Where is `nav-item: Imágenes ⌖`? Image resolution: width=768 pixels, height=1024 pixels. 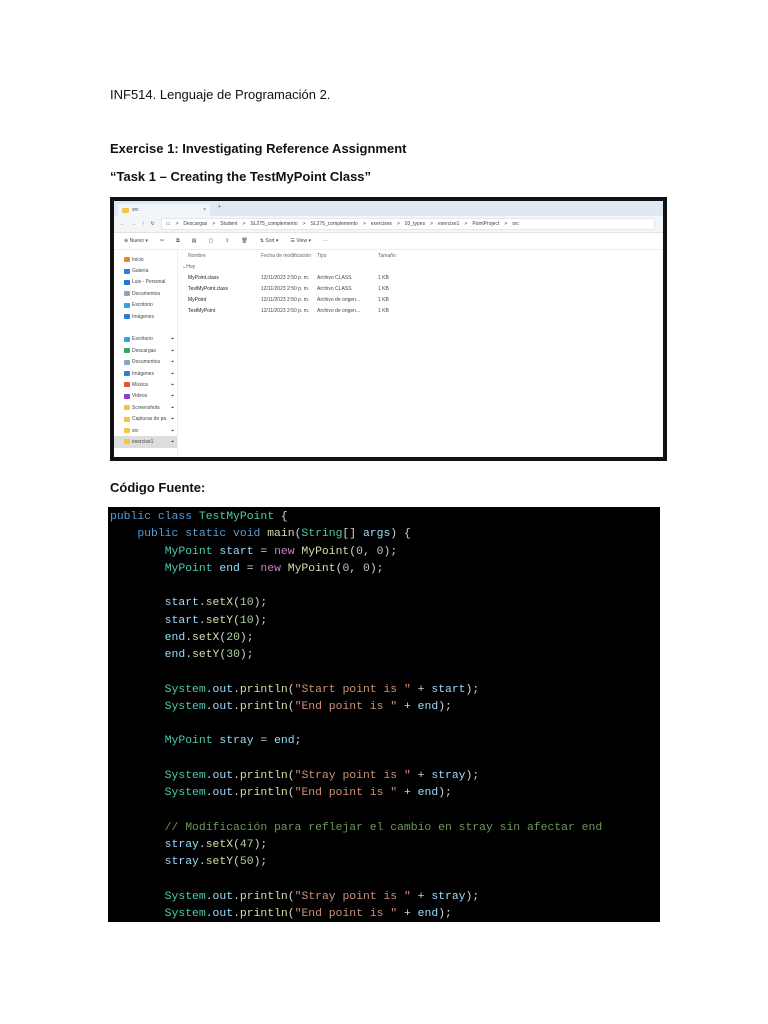
nav-item: Imágenes ⌖ is located at coordinates (145, 373).